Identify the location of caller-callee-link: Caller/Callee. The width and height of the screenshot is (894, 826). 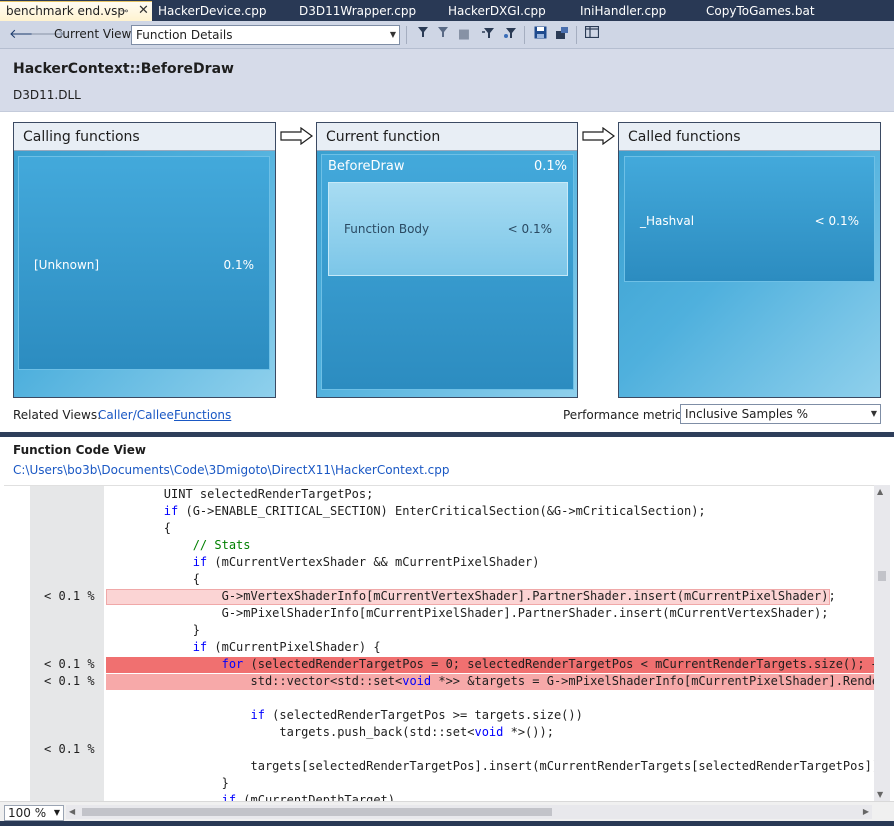
(136, 415).